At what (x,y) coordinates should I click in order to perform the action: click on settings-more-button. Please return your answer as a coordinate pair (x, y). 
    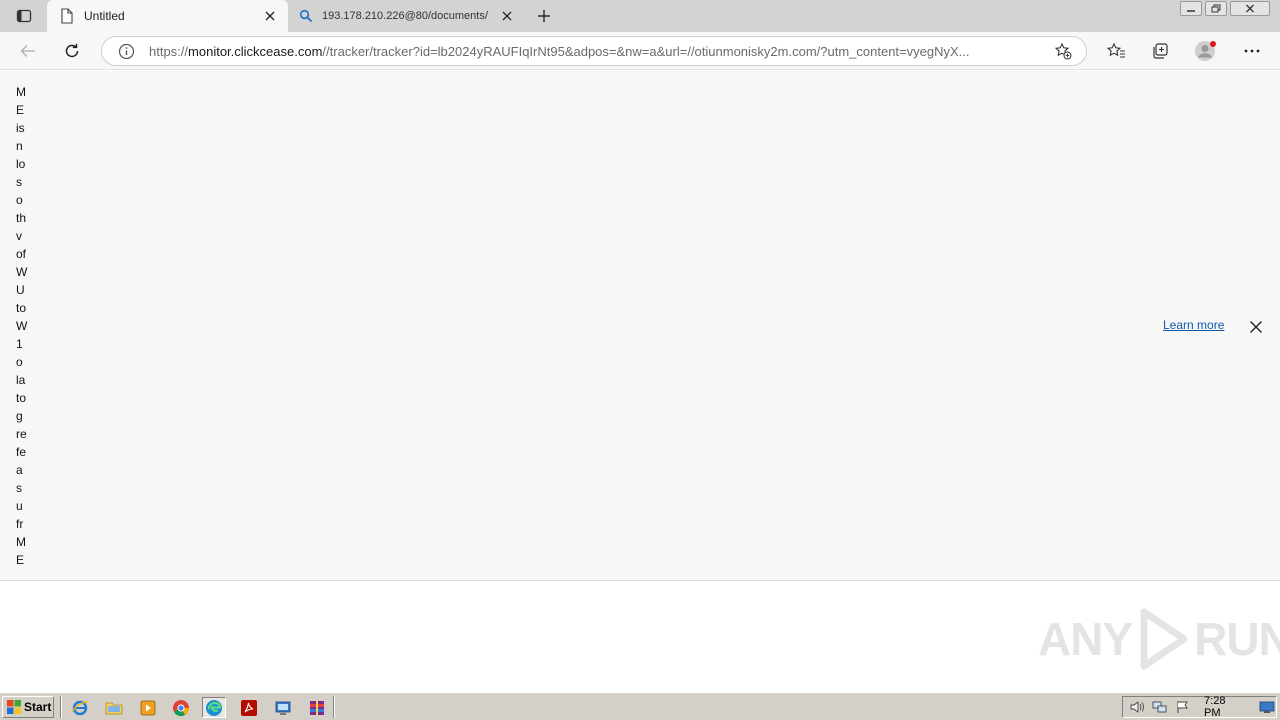
    Looking at the image, I should click on (1252, 51).